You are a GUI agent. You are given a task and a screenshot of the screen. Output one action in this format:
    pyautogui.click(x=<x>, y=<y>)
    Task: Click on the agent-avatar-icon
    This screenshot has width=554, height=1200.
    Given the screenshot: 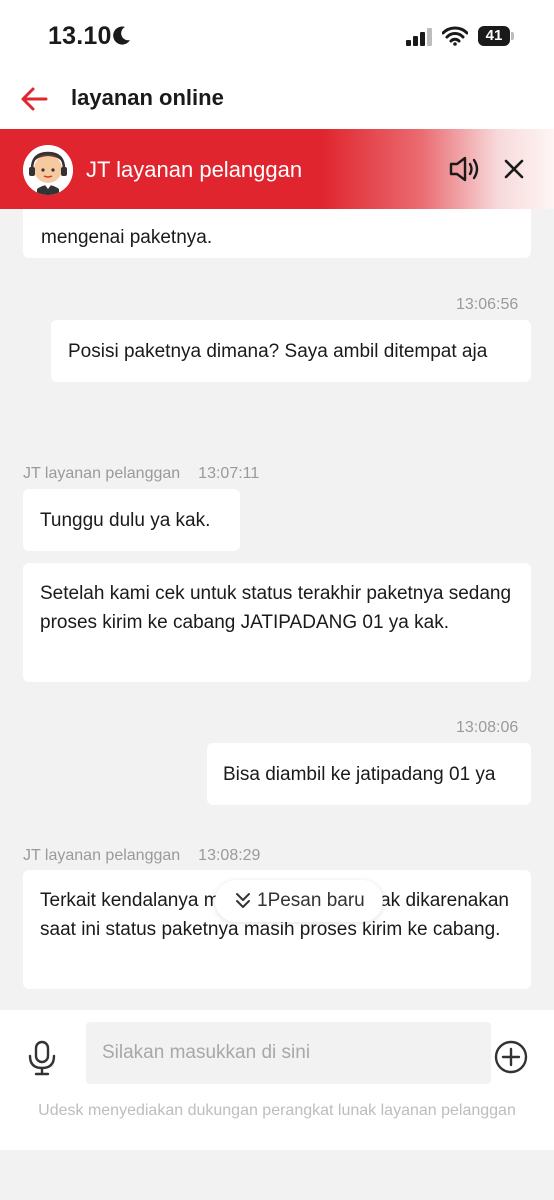 What is the action you would take?
    pyautogui.click(x=48, y=170)
    